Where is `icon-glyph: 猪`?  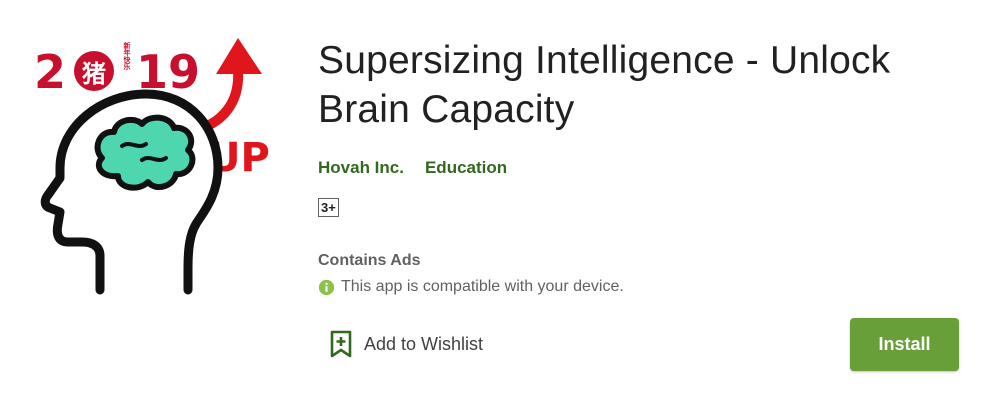 icon-glyph: 猪 is located at coordinates (94, 74).